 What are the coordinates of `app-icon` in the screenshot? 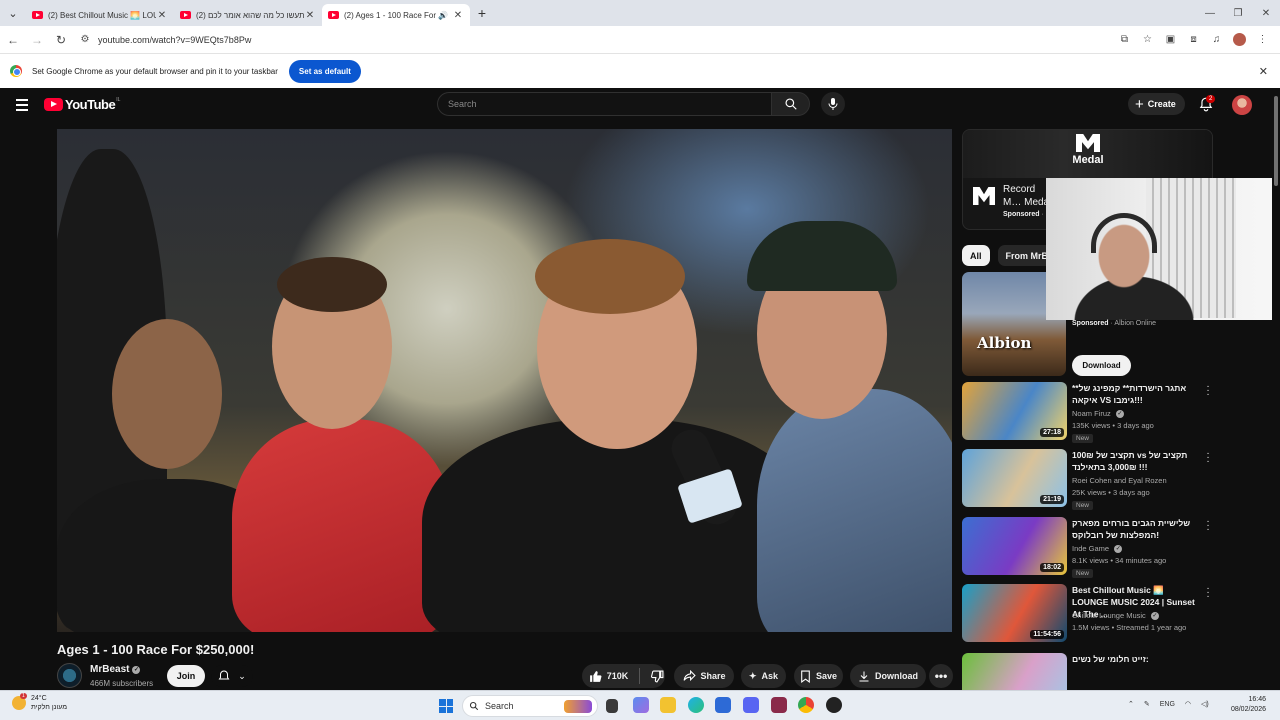 It's located at (779, 705).